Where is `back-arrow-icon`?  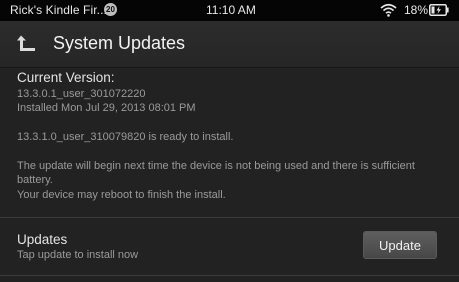 back-arrow-icon is located at coordinates (27, 44).